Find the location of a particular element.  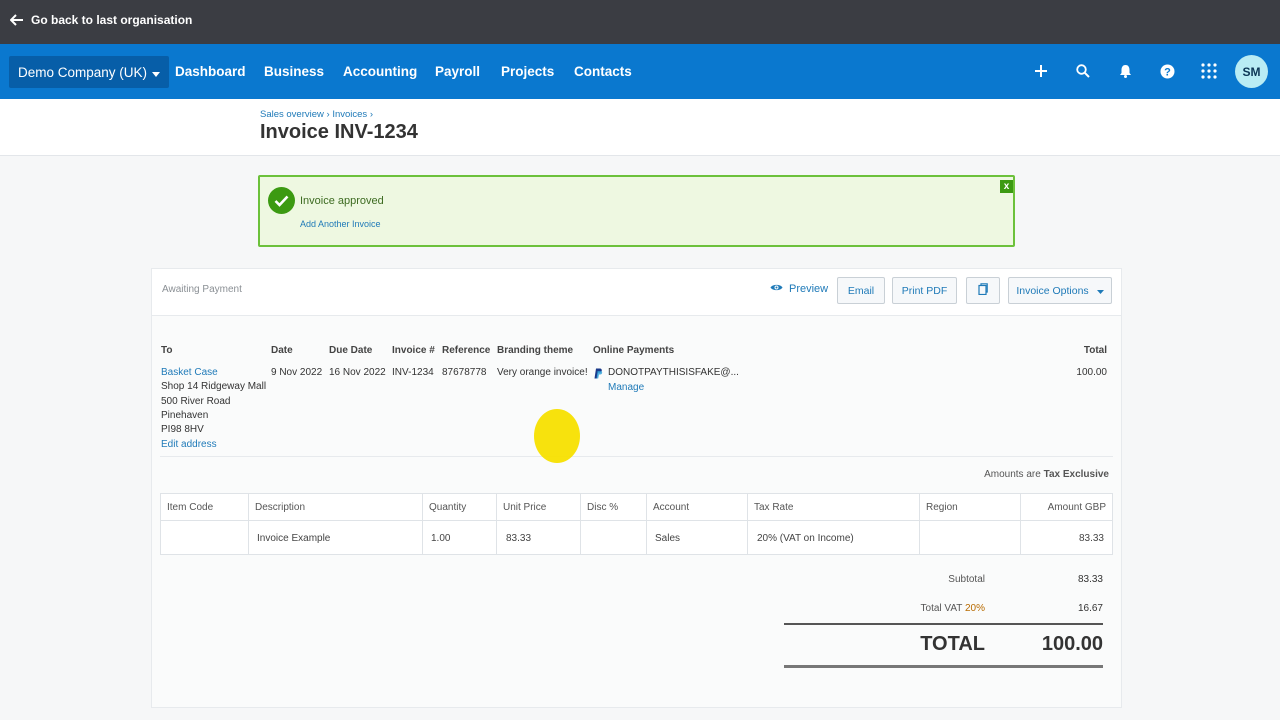

total-top-rule is located at coordinates (943, 624).